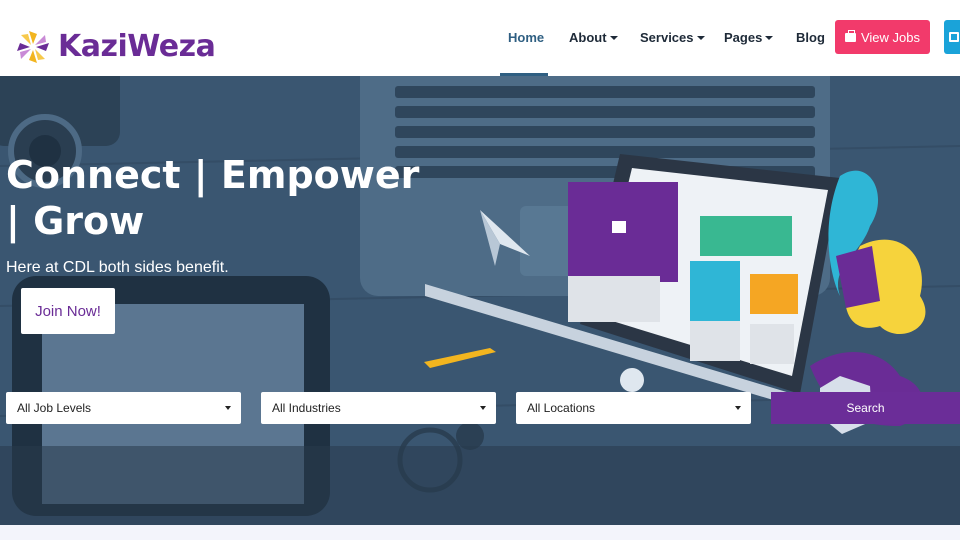  I want to click on nav-services: Services, so click(672, 37).